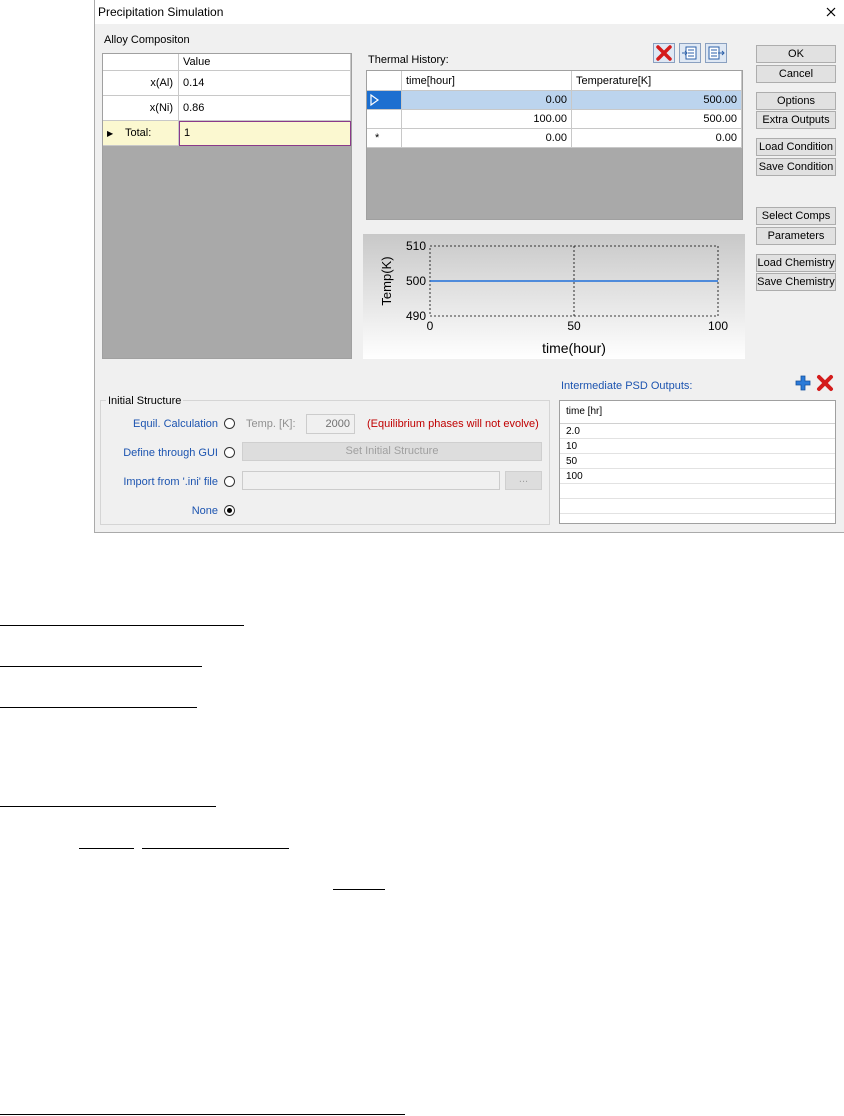 This screenshot has height=1116, width=844. Describe the element at coordinates (487, 119) in the screenshot. I see `time-cell: 100.00` at that location.